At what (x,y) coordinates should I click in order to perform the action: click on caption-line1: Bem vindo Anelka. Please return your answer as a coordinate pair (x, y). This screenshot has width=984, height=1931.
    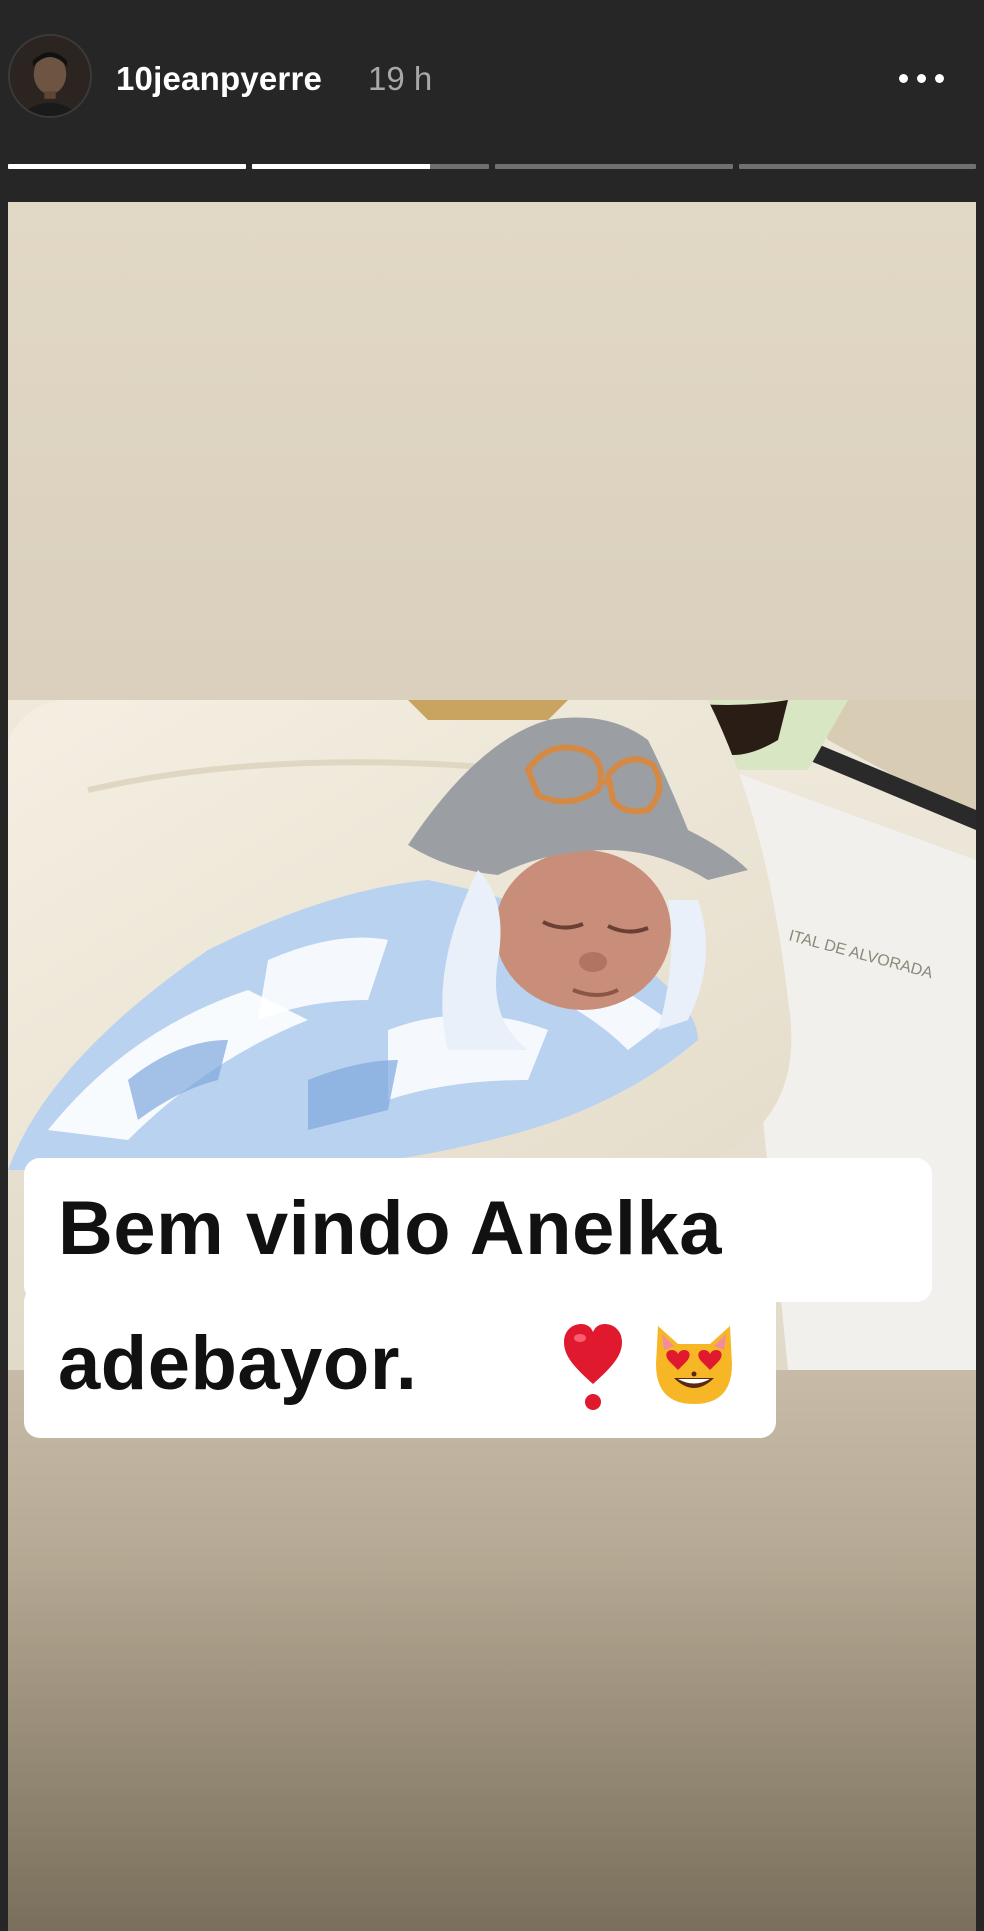
    Looking at the image, I should click on (390, 1228).